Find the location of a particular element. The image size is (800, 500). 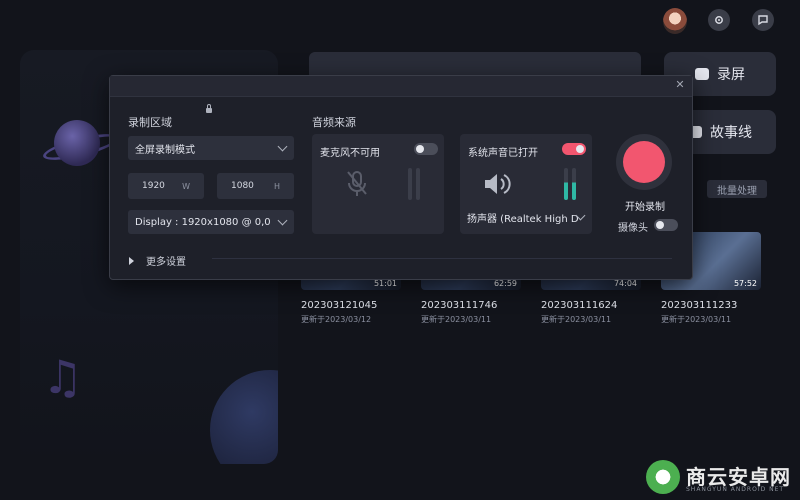

speaker-icon is located at coordinates (498, 184).